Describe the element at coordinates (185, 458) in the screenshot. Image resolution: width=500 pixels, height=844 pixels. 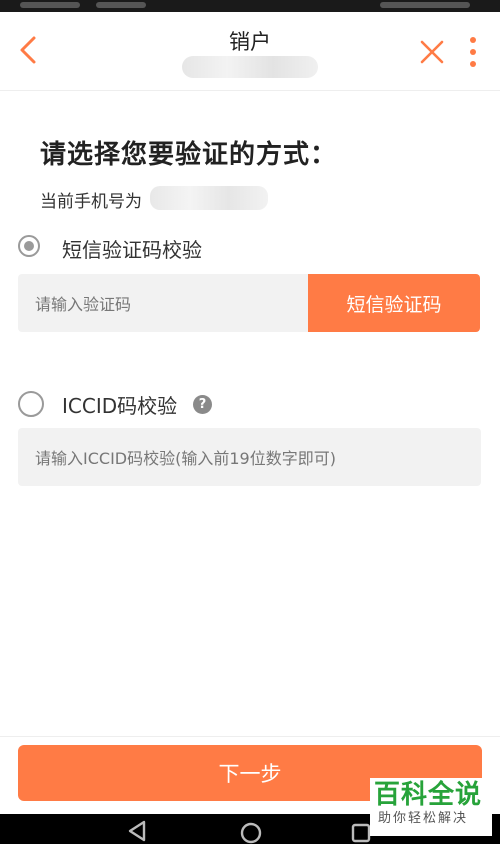
I see `iccid-placeholder: 请输入ICCID码校验(输入前19位数字即可)` at that location.